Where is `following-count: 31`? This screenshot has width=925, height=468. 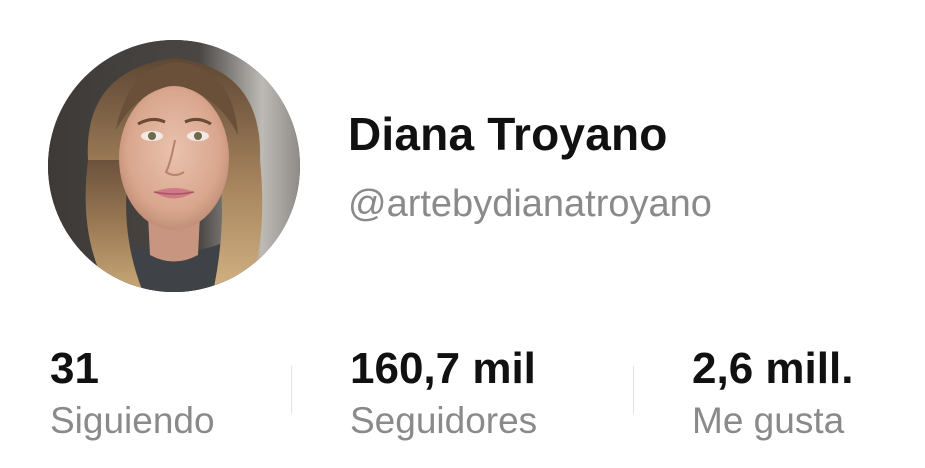 following-count: 31 is located at coordinates (74, 368).